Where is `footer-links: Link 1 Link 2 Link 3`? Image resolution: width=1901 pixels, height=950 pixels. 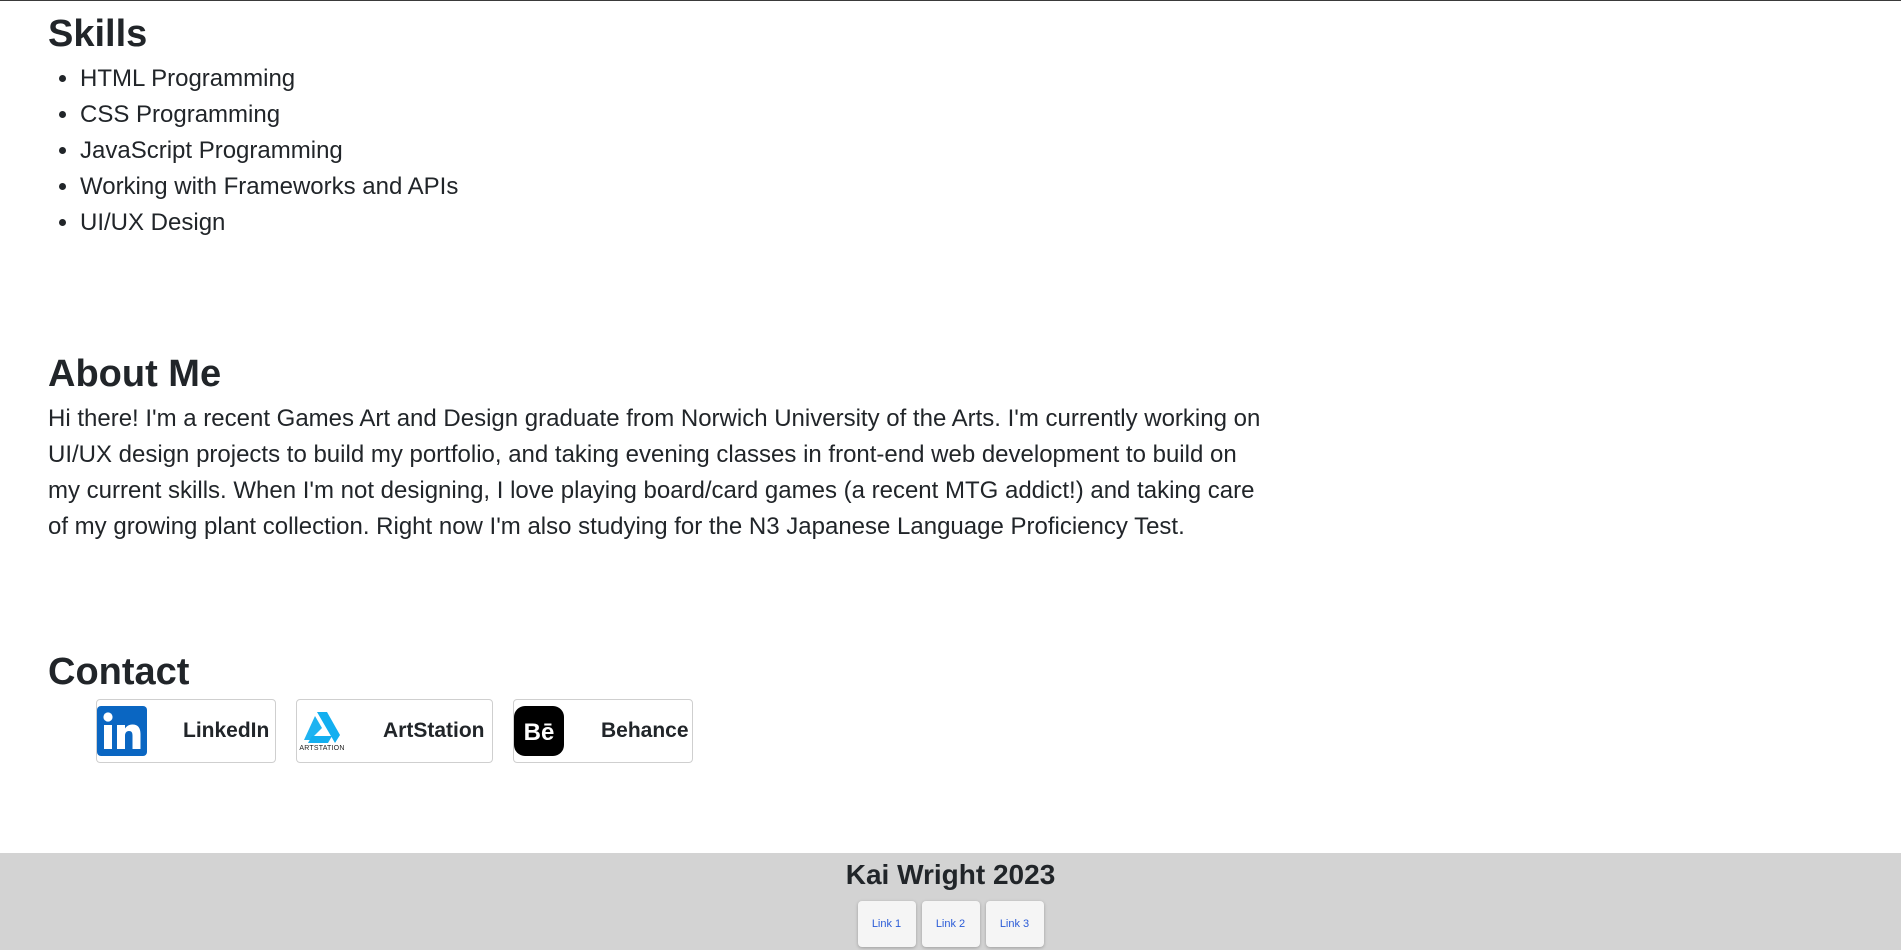
footer-links: Link 1 Link 2 Link 3 is located at coordinates (950, 924).